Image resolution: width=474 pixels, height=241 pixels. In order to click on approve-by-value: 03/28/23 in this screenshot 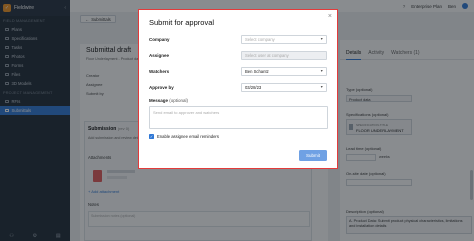, I will do `click(253, 87)`.